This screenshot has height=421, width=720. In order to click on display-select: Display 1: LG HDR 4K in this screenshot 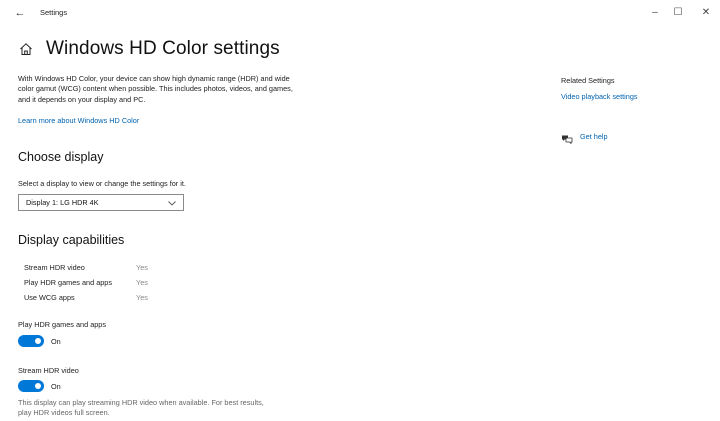, I will do `click(101, 202)`.